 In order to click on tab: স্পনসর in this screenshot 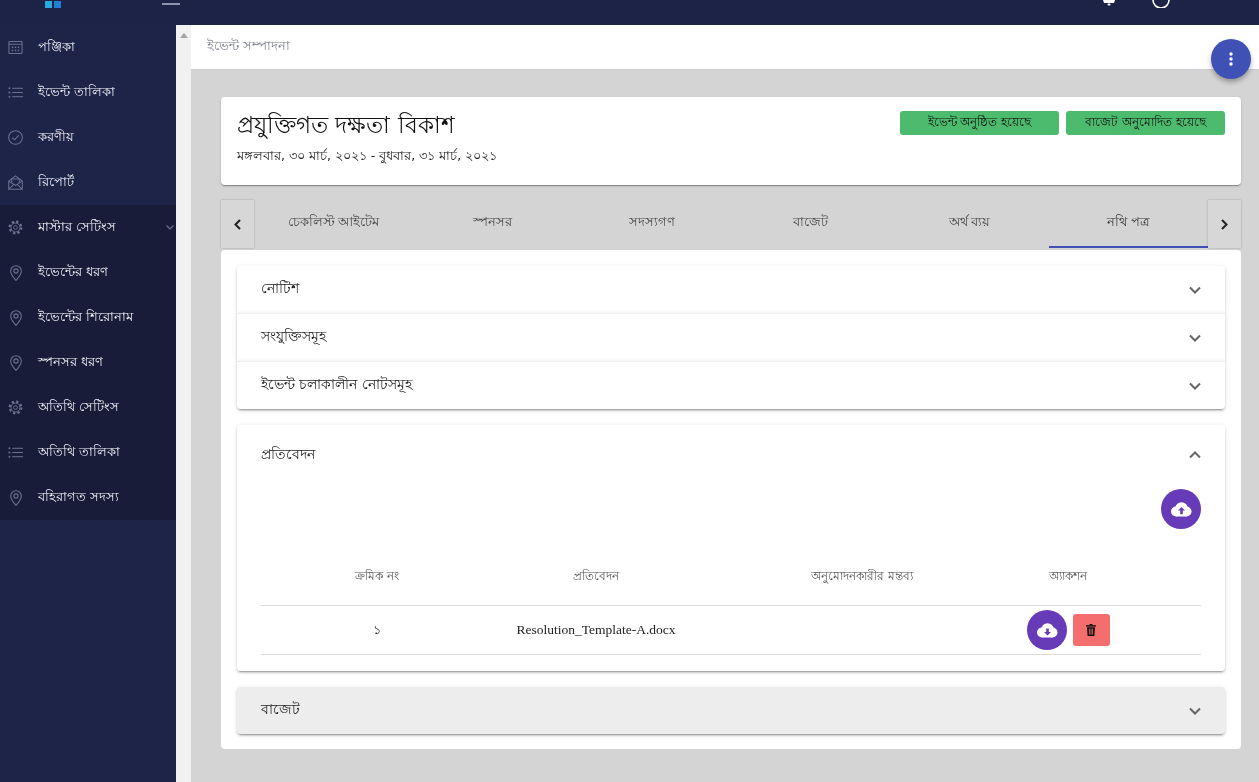, I will do `click(492, 224)`.